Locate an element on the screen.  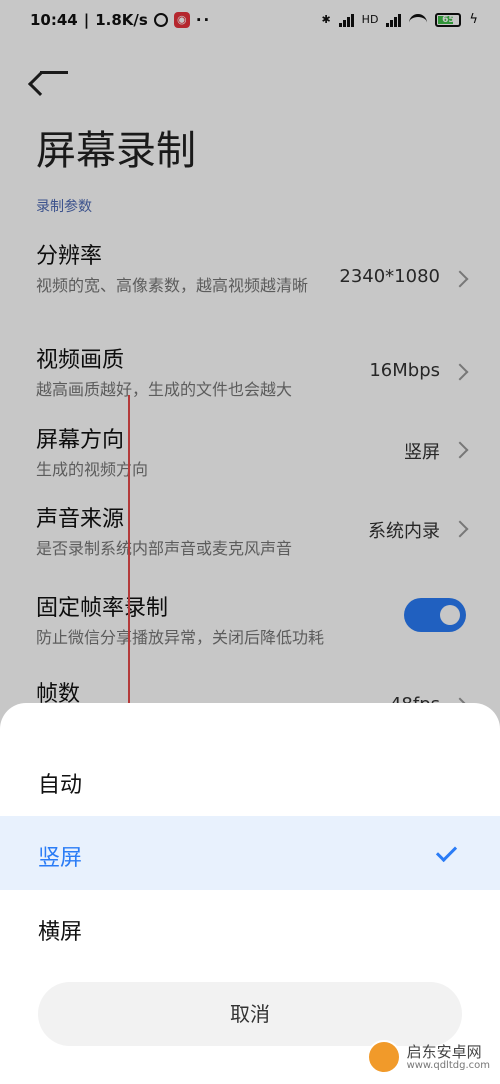
cancel-button: 取消 is located at coordinates (250, 1014).